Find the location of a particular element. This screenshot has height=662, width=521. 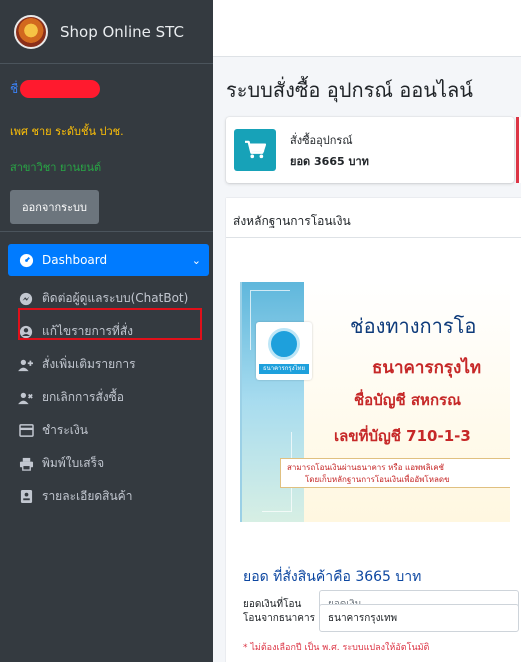

user-department: สาขาวิชา ยานยนต์ is located at coordinates (56, 167).